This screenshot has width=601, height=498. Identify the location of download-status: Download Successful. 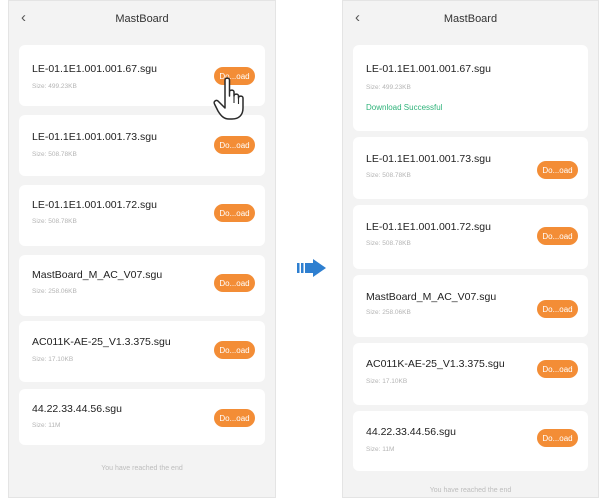
(404, 107).